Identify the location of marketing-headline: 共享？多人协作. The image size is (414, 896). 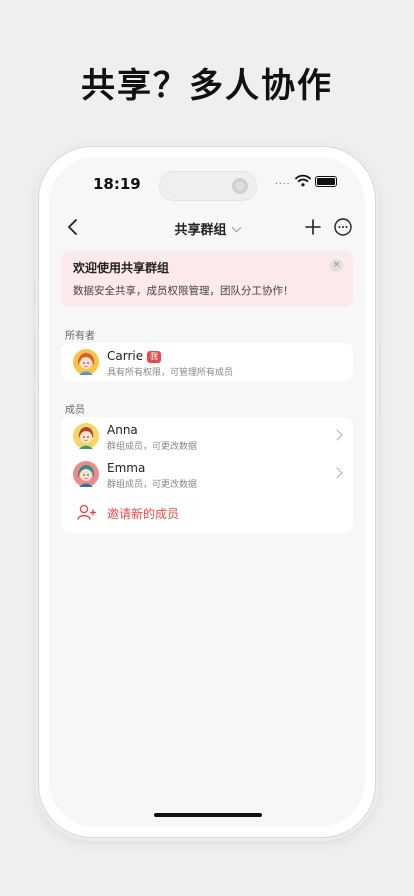
(207, 86).